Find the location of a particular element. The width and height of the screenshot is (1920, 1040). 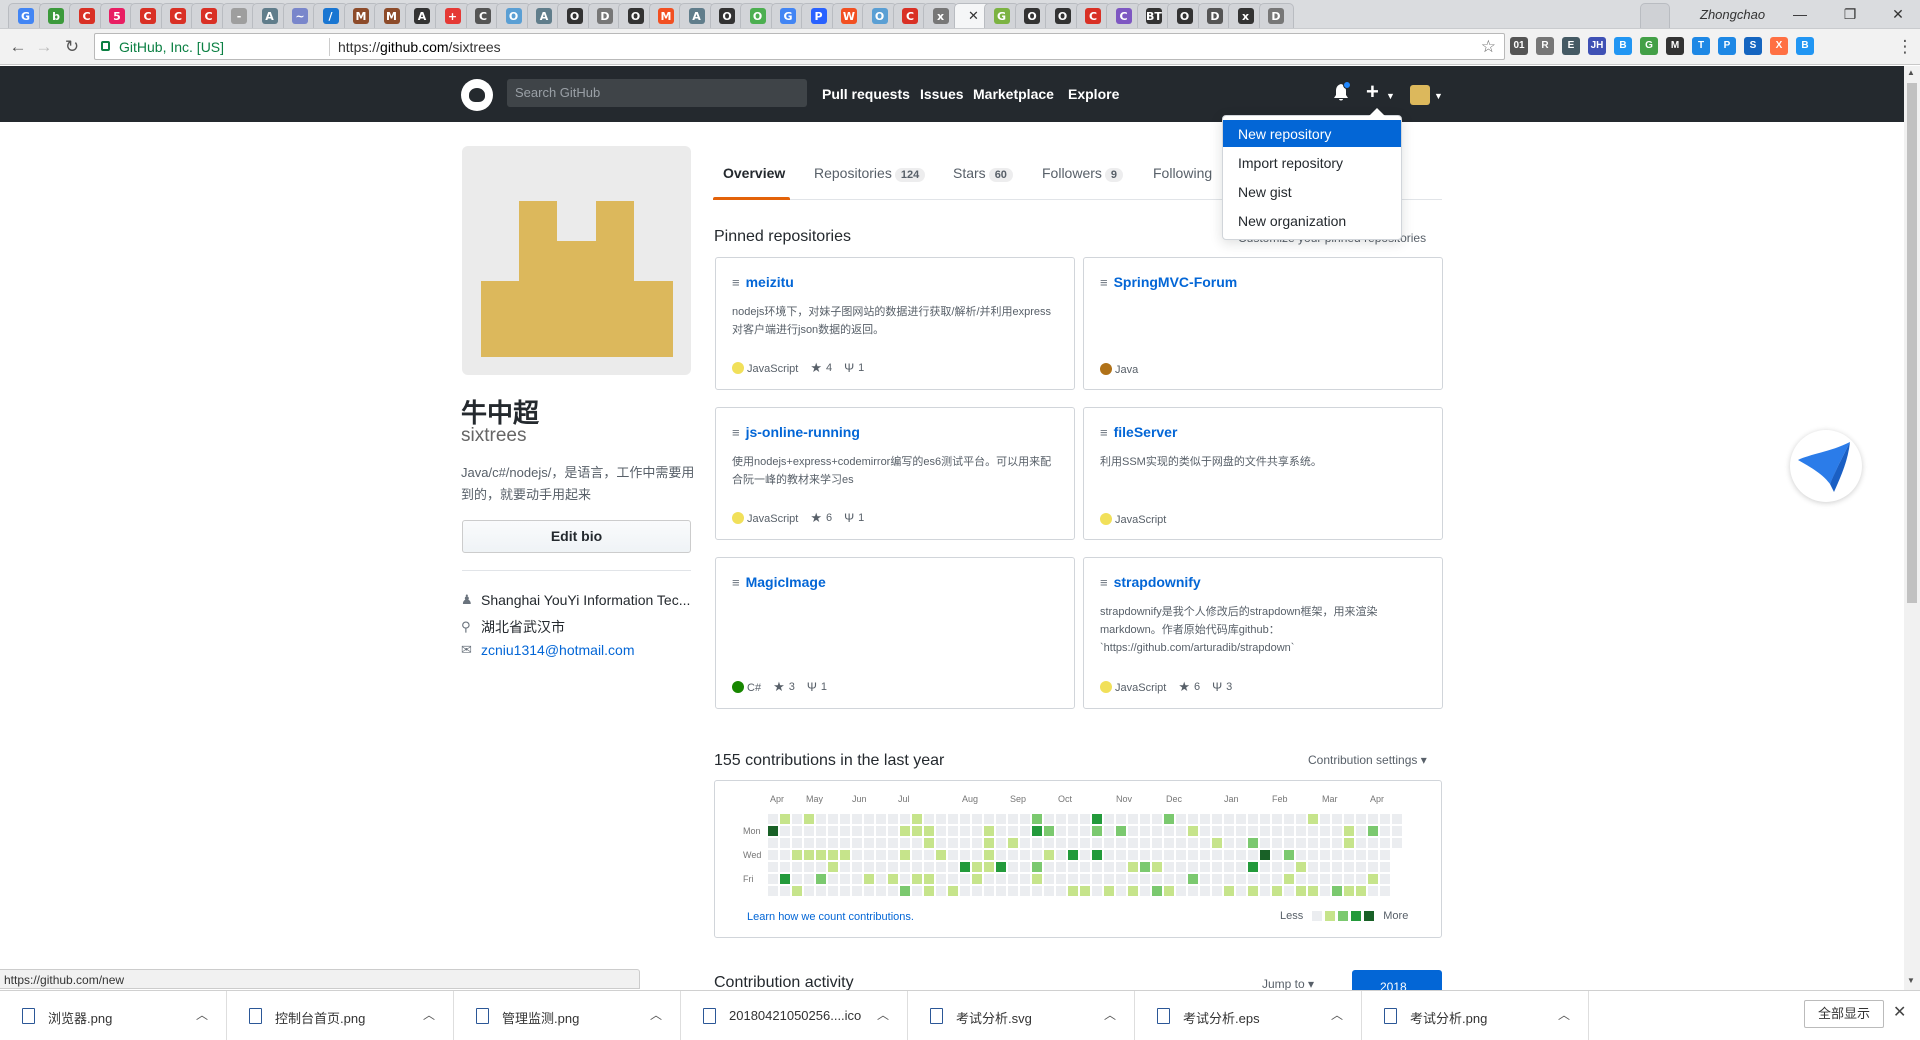

menu-new-repository: New repository is located at coordinates (1312, 133).